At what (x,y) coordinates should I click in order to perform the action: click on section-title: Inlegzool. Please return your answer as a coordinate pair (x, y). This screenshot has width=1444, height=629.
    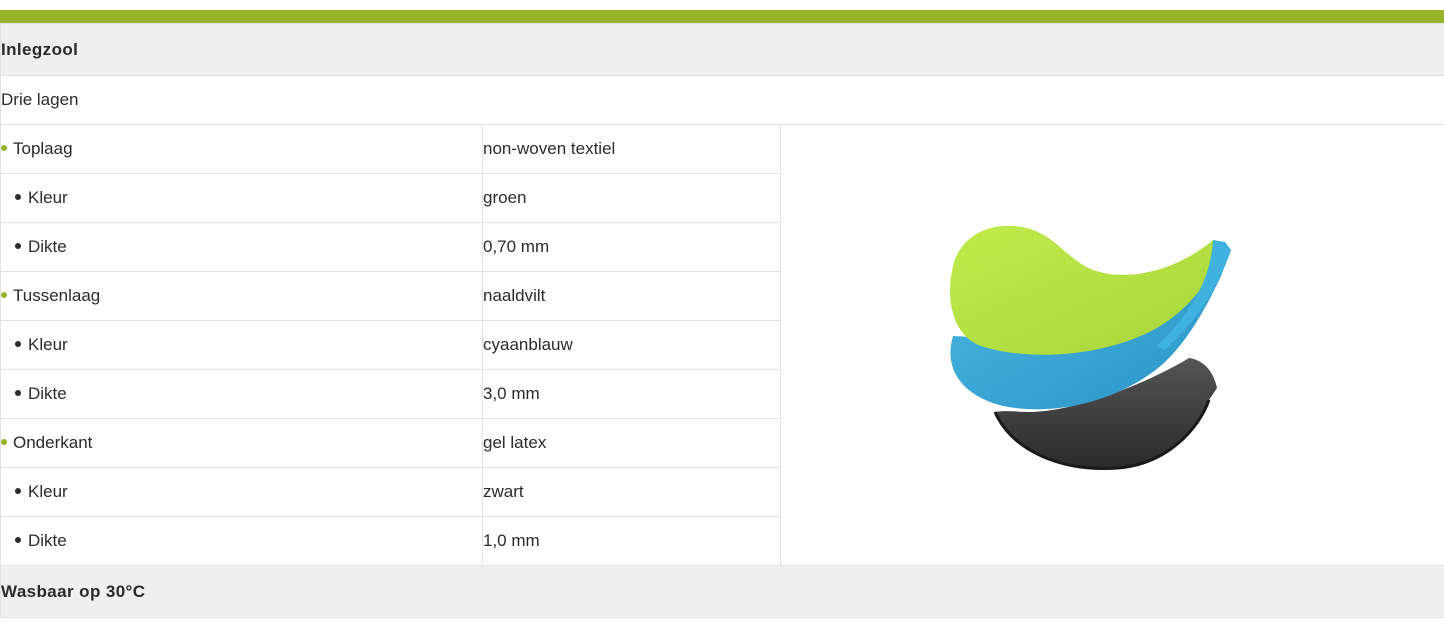
    Looking at the image, I should click on (722, 49).